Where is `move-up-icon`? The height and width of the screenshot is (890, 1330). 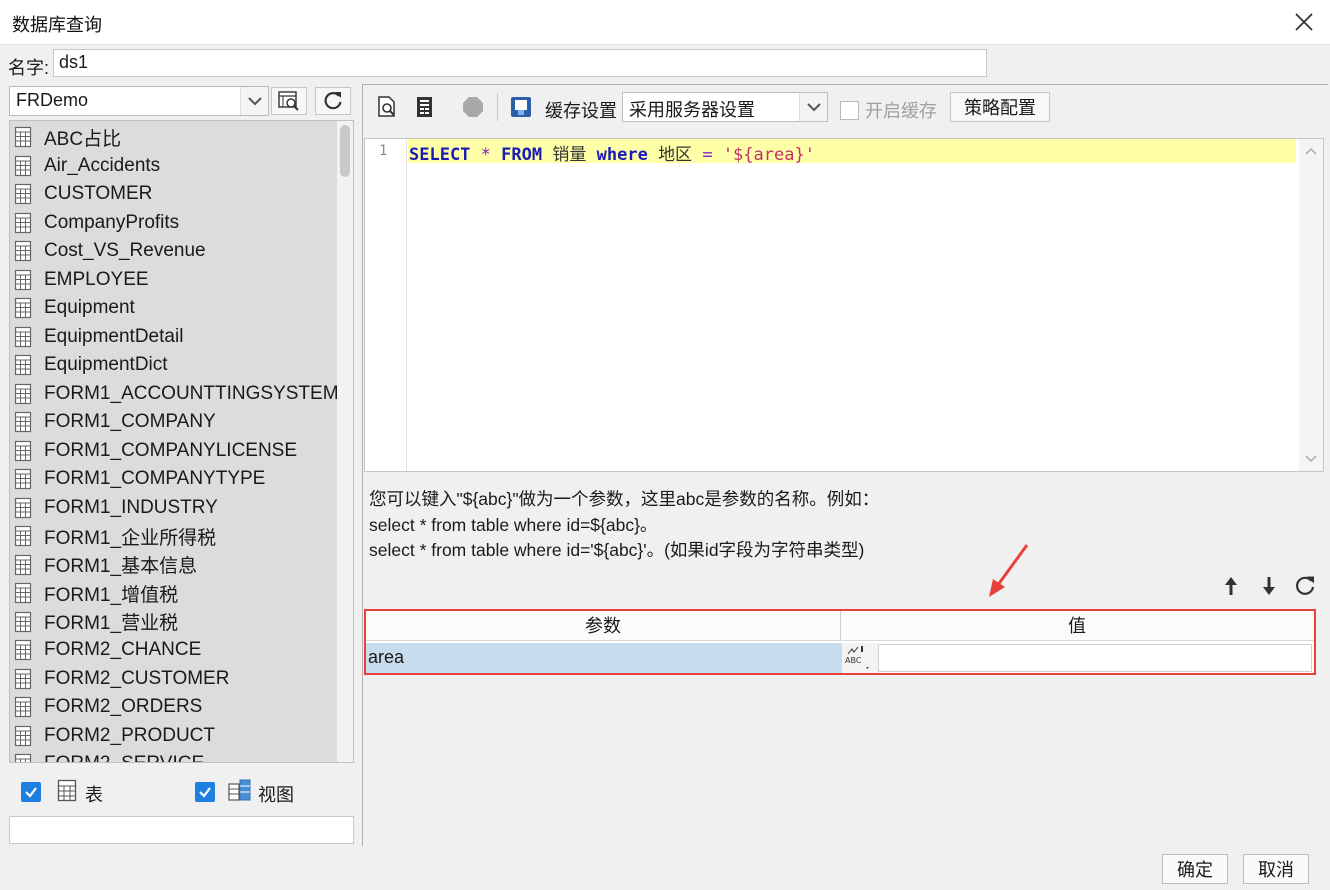 move-up-icon is located at coordinates (1231, 586).